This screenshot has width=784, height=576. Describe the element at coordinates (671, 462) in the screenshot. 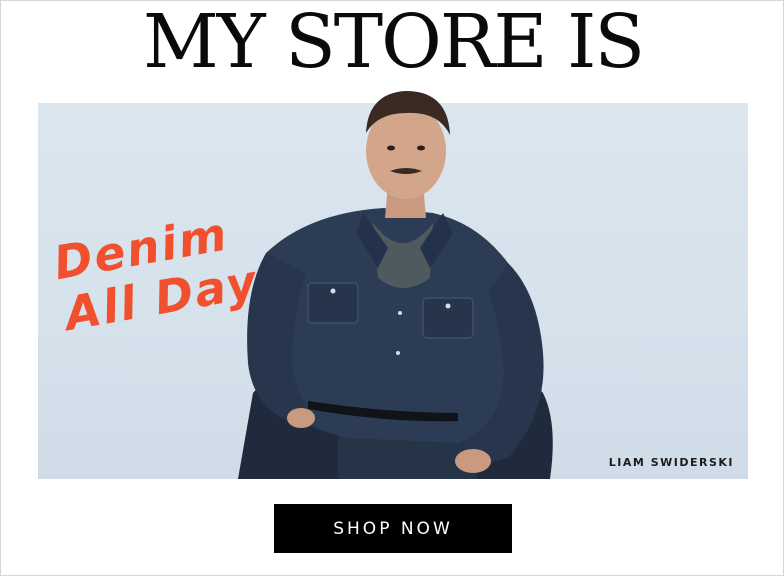

I see `model-credit: LIAM SWIDERSKI` at that location.